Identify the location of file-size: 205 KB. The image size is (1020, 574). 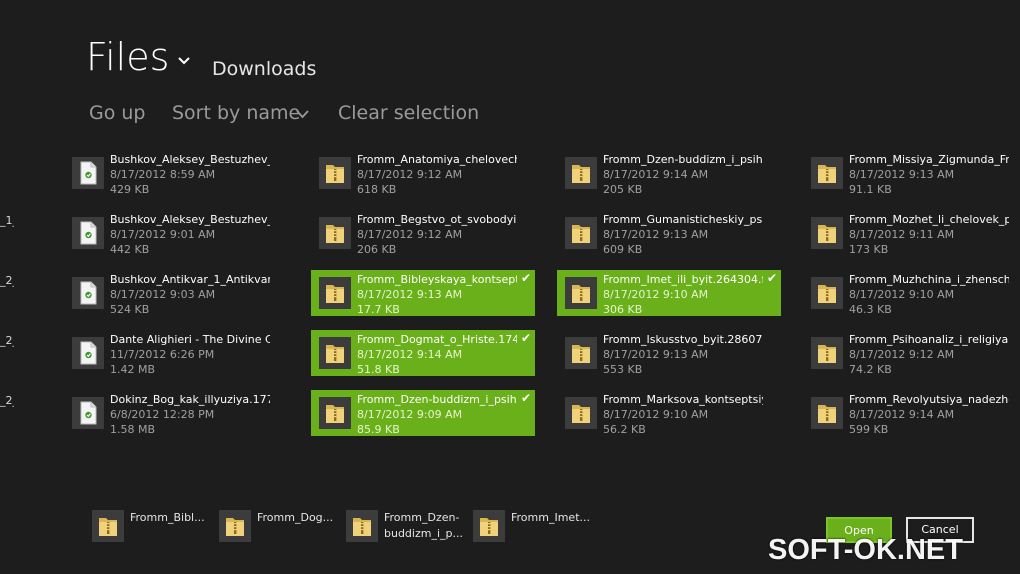
(623, 189).